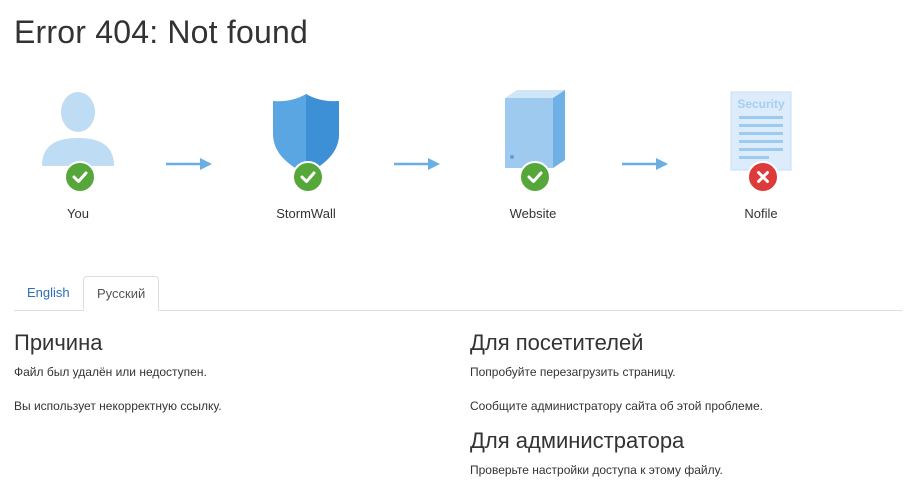 This screenshot has width=910, height=486. Describe the element at coordinates (533, 213) in the screenshot. I see `flow-node-label: Website` at that location.